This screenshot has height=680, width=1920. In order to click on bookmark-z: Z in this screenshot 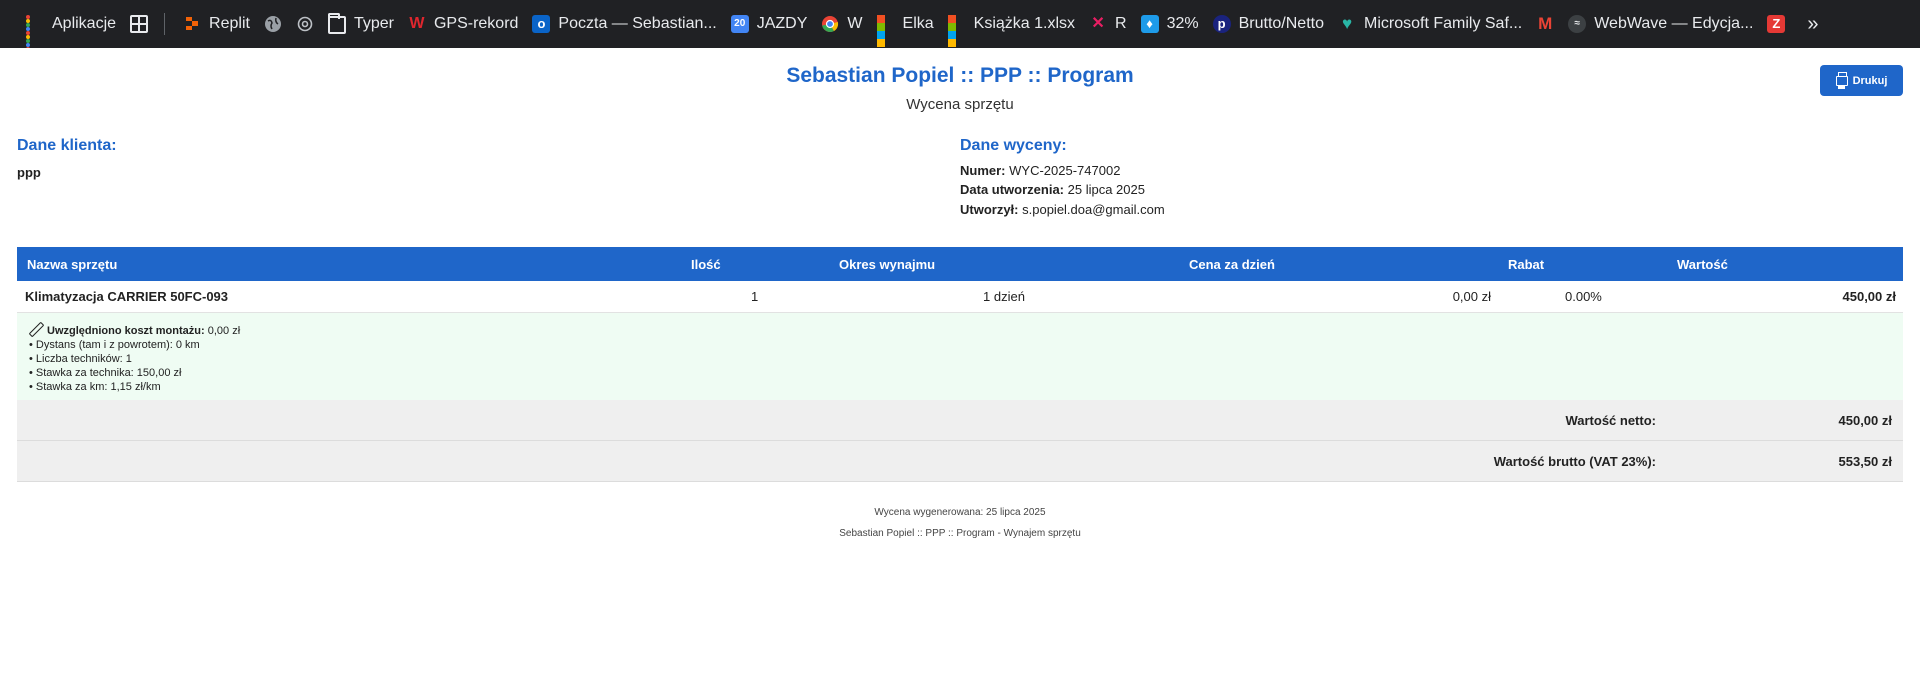, I will do `click(1776, 24)`.